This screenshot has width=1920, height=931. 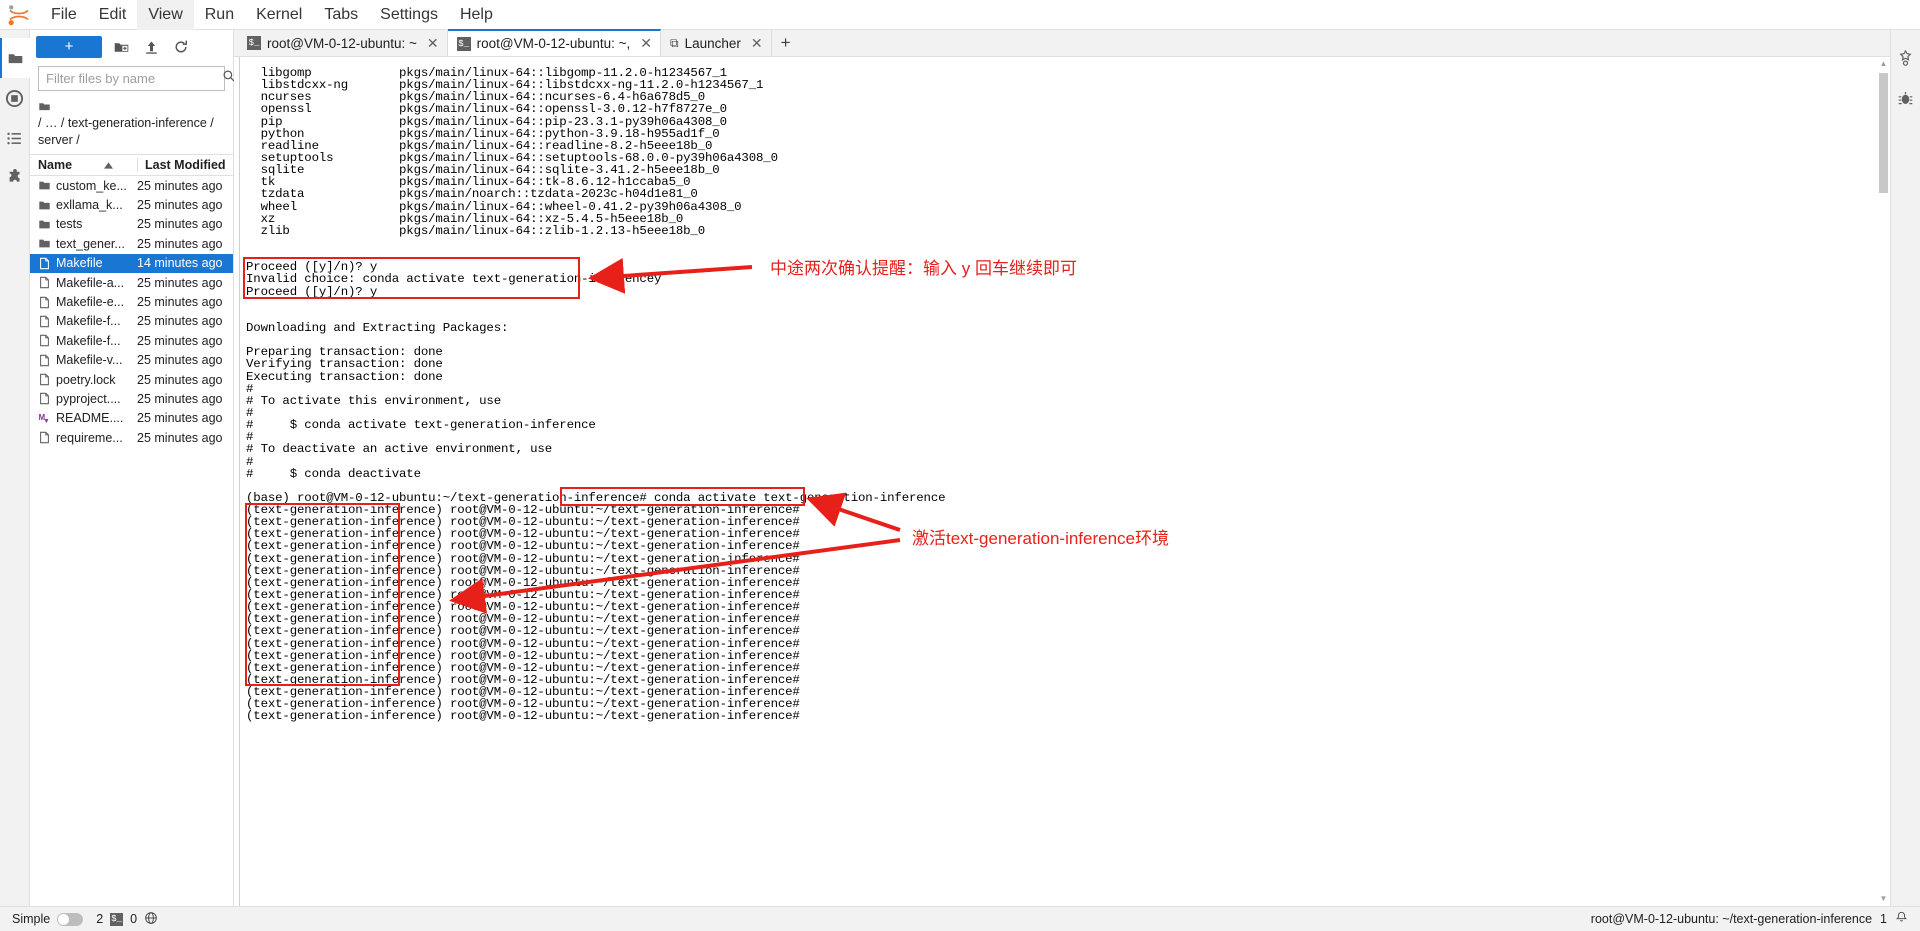 I want to click on tab-label: Launcher, so click(x=712, y=43).